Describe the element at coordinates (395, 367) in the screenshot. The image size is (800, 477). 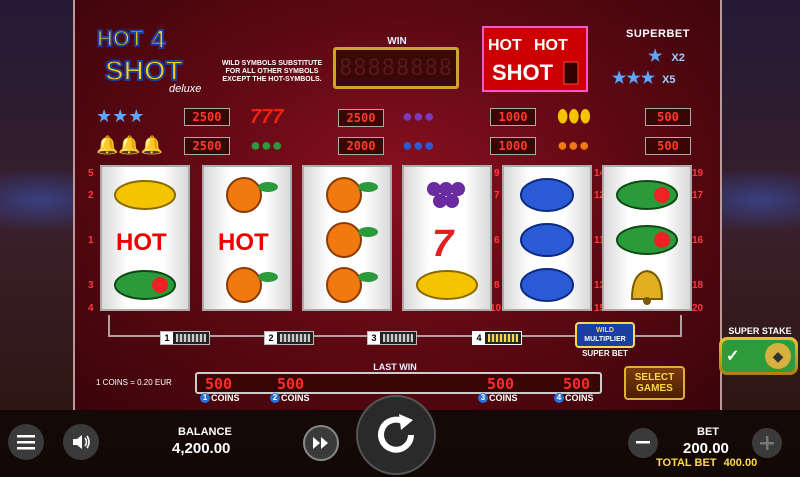
I see `last-win-label: LAST WIN` at that location.